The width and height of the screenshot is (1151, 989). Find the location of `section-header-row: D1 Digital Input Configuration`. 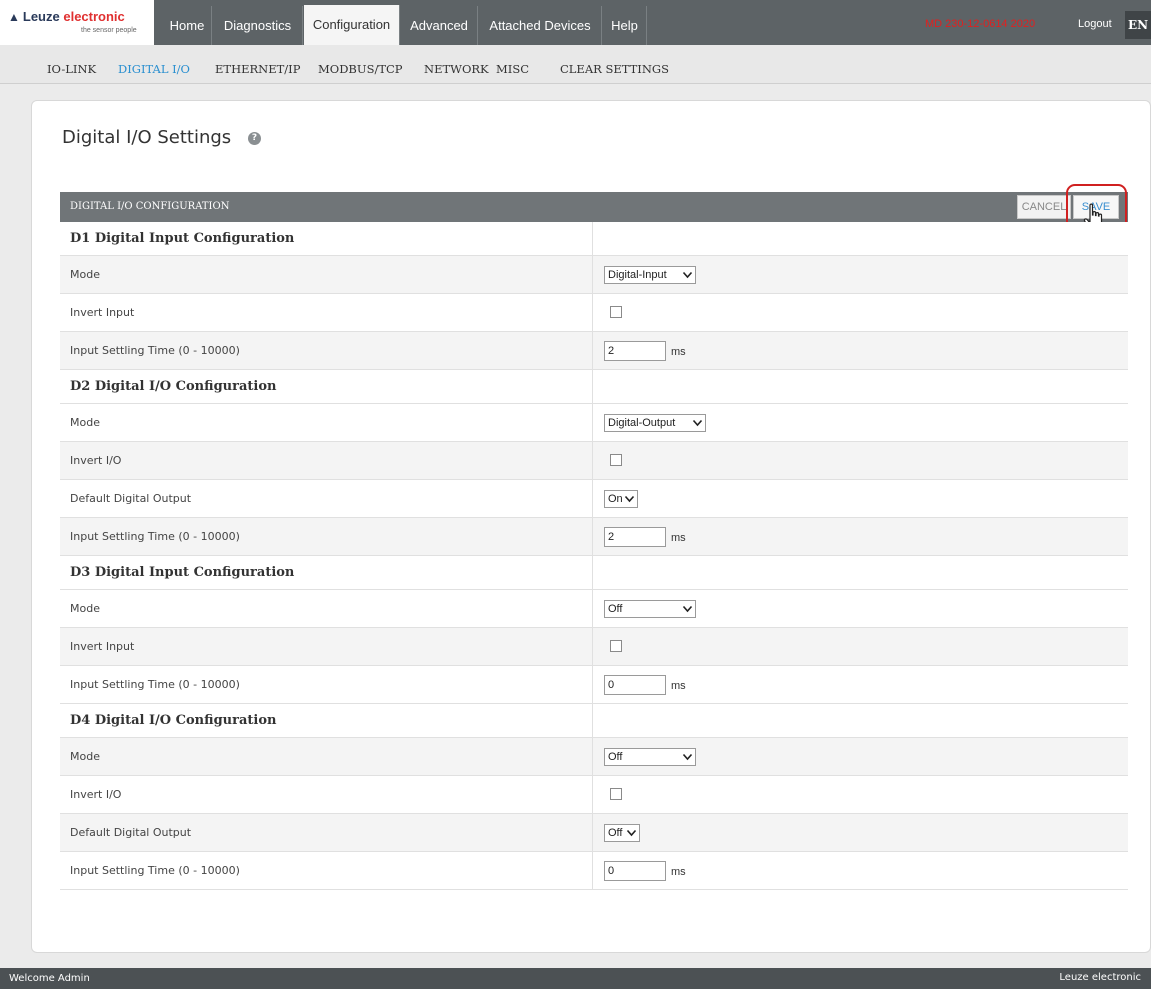

section-header-row: D1 Digital Input Configuration is located at coordinates (594, 239).